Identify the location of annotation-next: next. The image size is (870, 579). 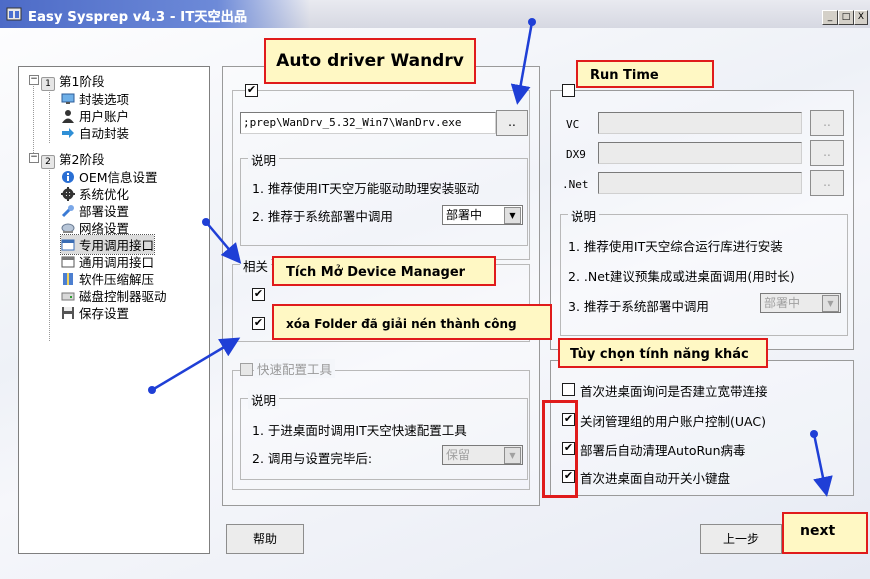
(825, 533).